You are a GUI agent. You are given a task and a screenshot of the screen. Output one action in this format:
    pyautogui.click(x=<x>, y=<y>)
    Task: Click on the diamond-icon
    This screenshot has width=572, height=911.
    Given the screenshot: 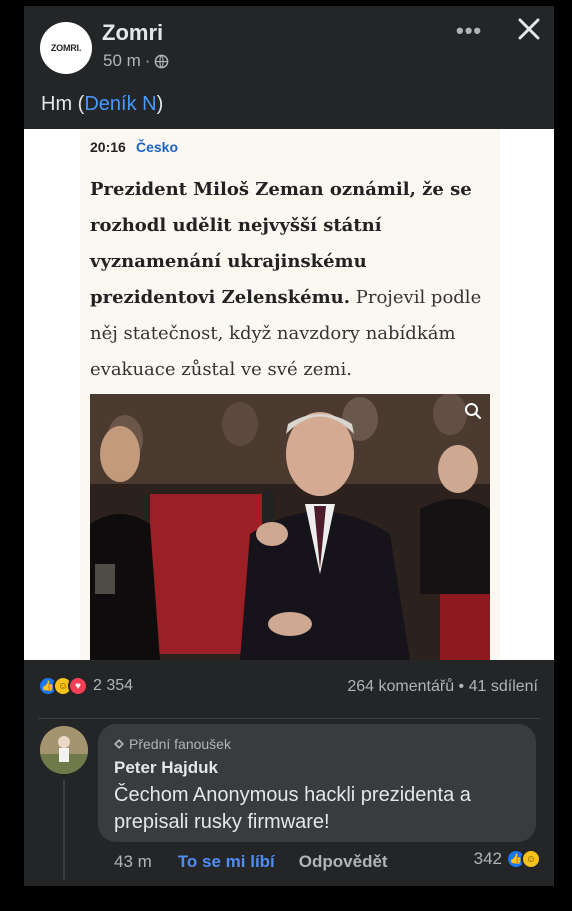 What is the action you would take?
    pyautogui.click(x=119, y=744)
    